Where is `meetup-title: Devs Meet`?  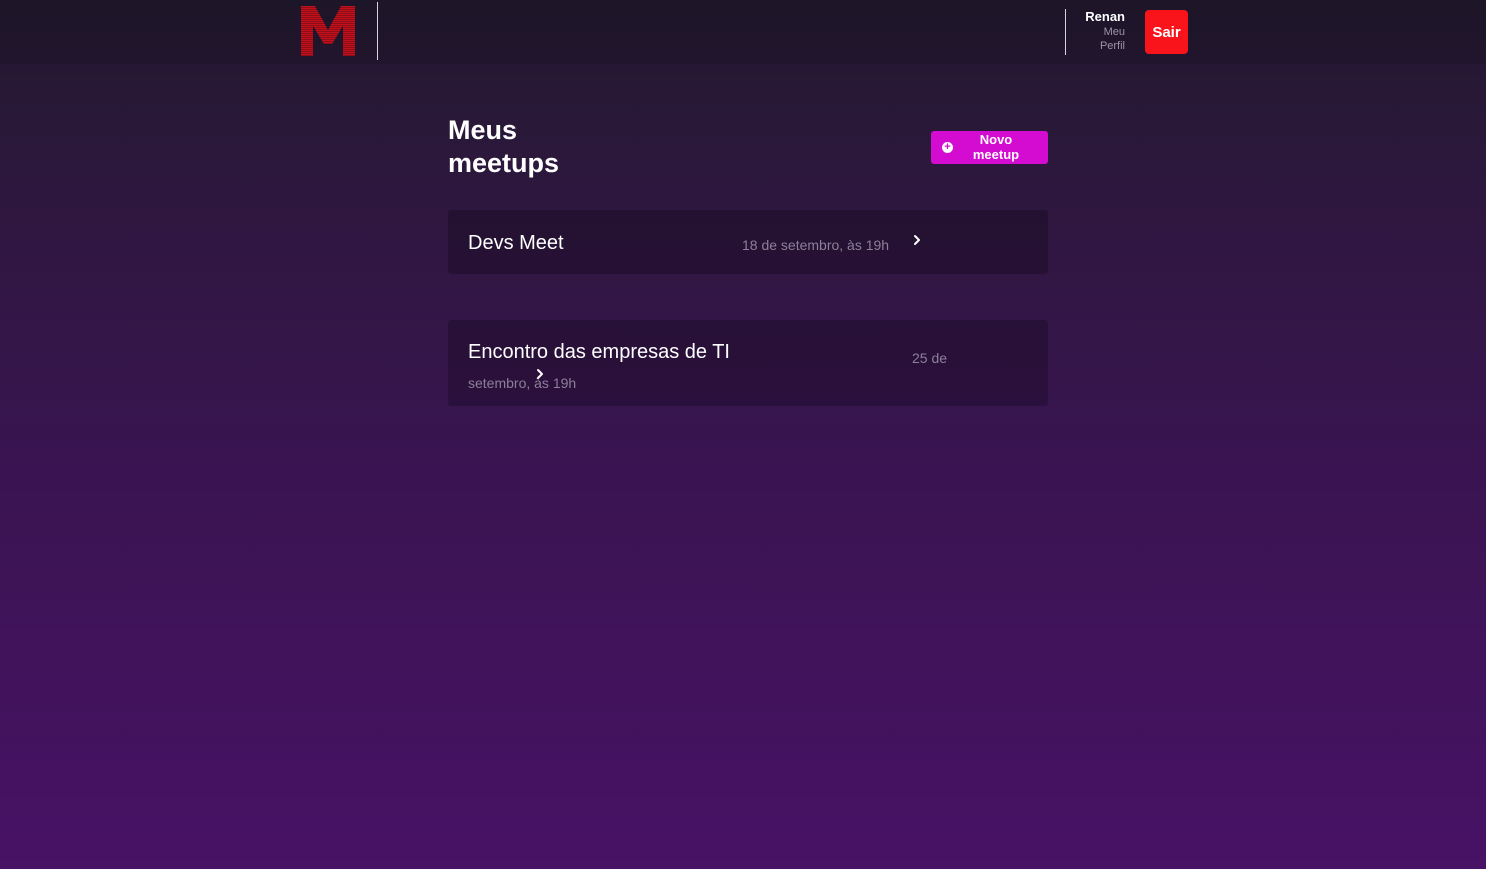 meetup-title: Devs Meet is located at coordinates (516, 243).